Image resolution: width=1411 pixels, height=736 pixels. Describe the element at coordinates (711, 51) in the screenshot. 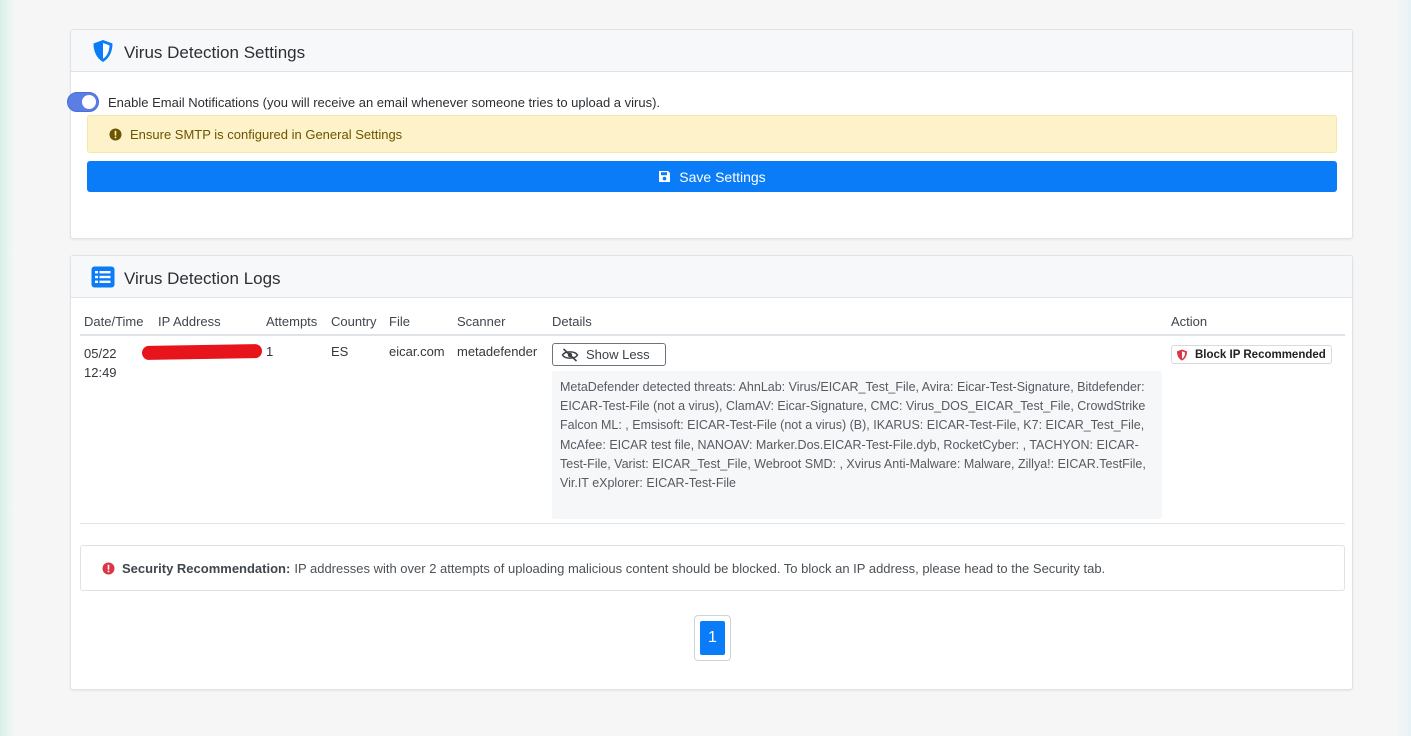

I see `settings-card-header: Virus Detection Settings` at that location.